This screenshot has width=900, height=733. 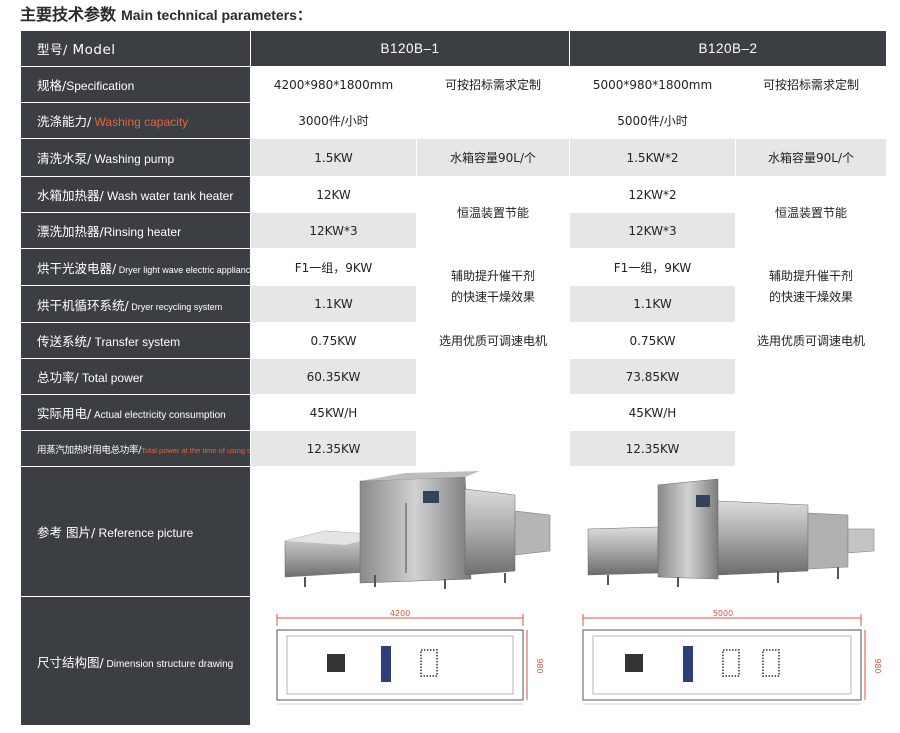 I want to click on actual-value-1: 45KW/H, so click(x=333, y=412).